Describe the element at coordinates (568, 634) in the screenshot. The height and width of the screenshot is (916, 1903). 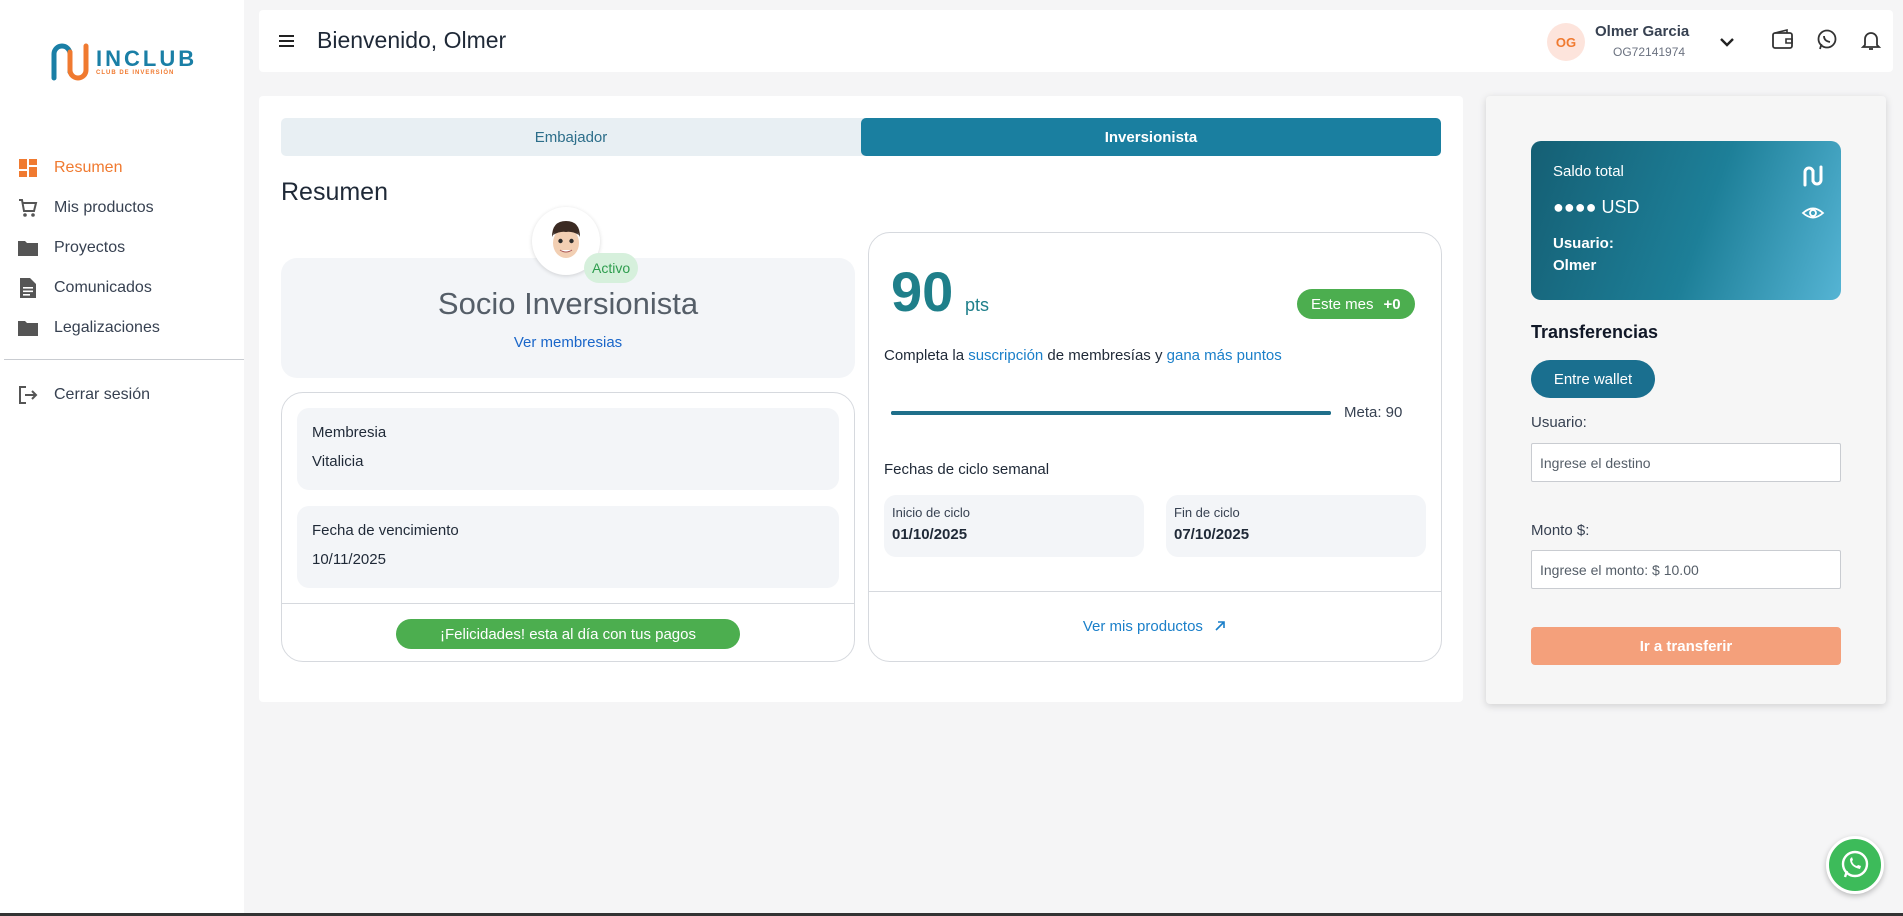
I see `payment-status-badge: ¡Felicidades! esta al día con tus pagos` at that location.